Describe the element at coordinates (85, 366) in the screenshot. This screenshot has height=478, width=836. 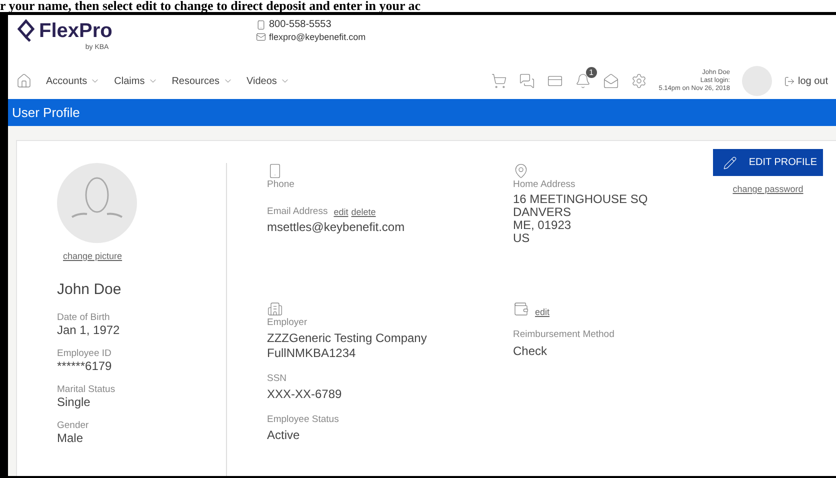
I see `field-value: ******6179` at that location.